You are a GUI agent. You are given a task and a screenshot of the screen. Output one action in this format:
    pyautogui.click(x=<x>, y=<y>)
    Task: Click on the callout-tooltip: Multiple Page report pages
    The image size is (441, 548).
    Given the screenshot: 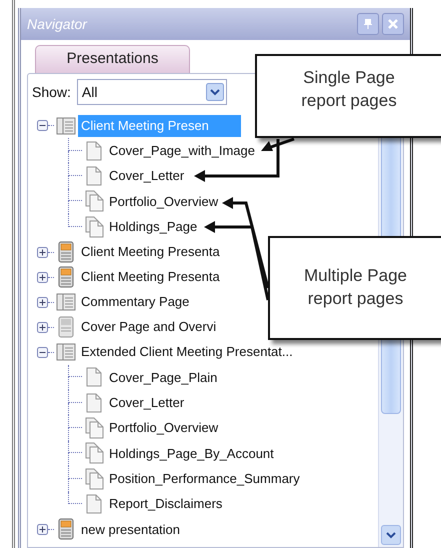 What is the action you would take?
    pyautogui.click(x=354, y=288)
    